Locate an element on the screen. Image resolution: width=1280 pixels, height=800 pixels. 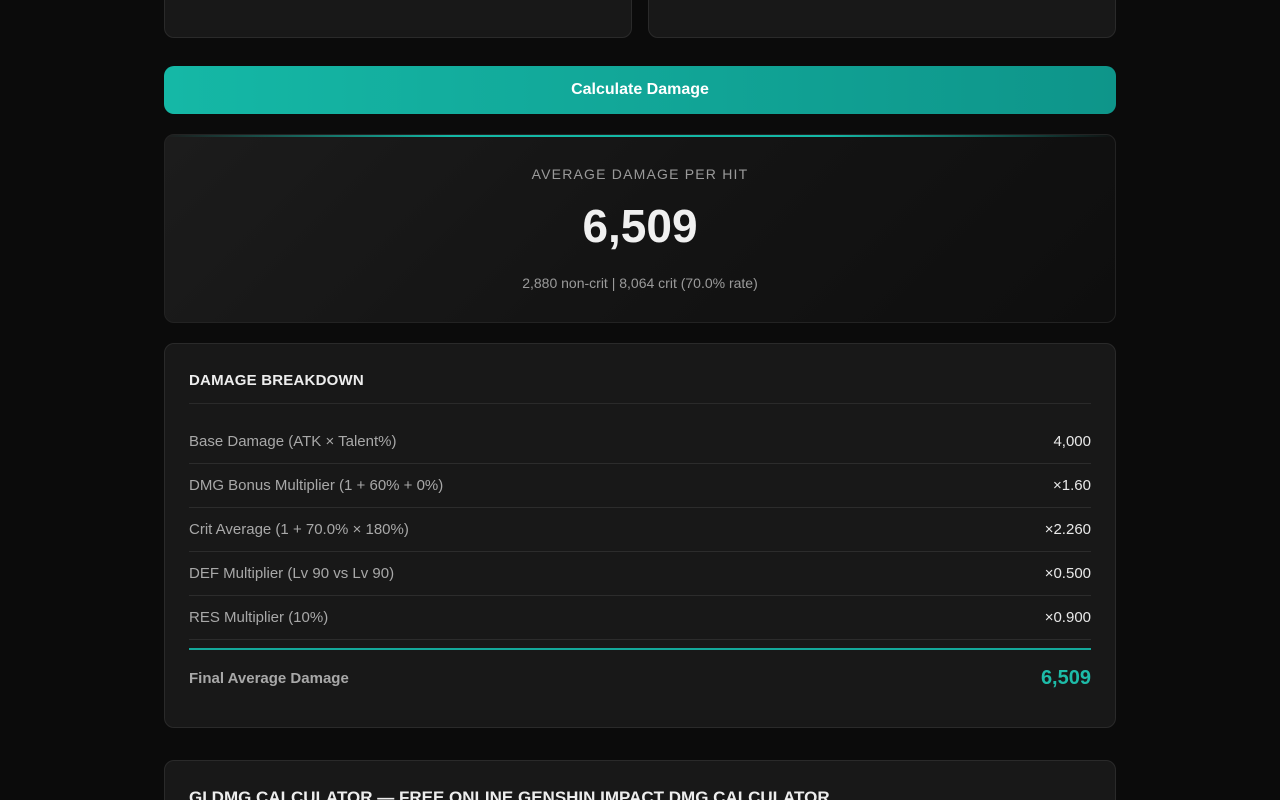
breakdown-row-label: DEF Multiplier (Lv 90 vs Lv 90) is located at coordinates (292, 573).